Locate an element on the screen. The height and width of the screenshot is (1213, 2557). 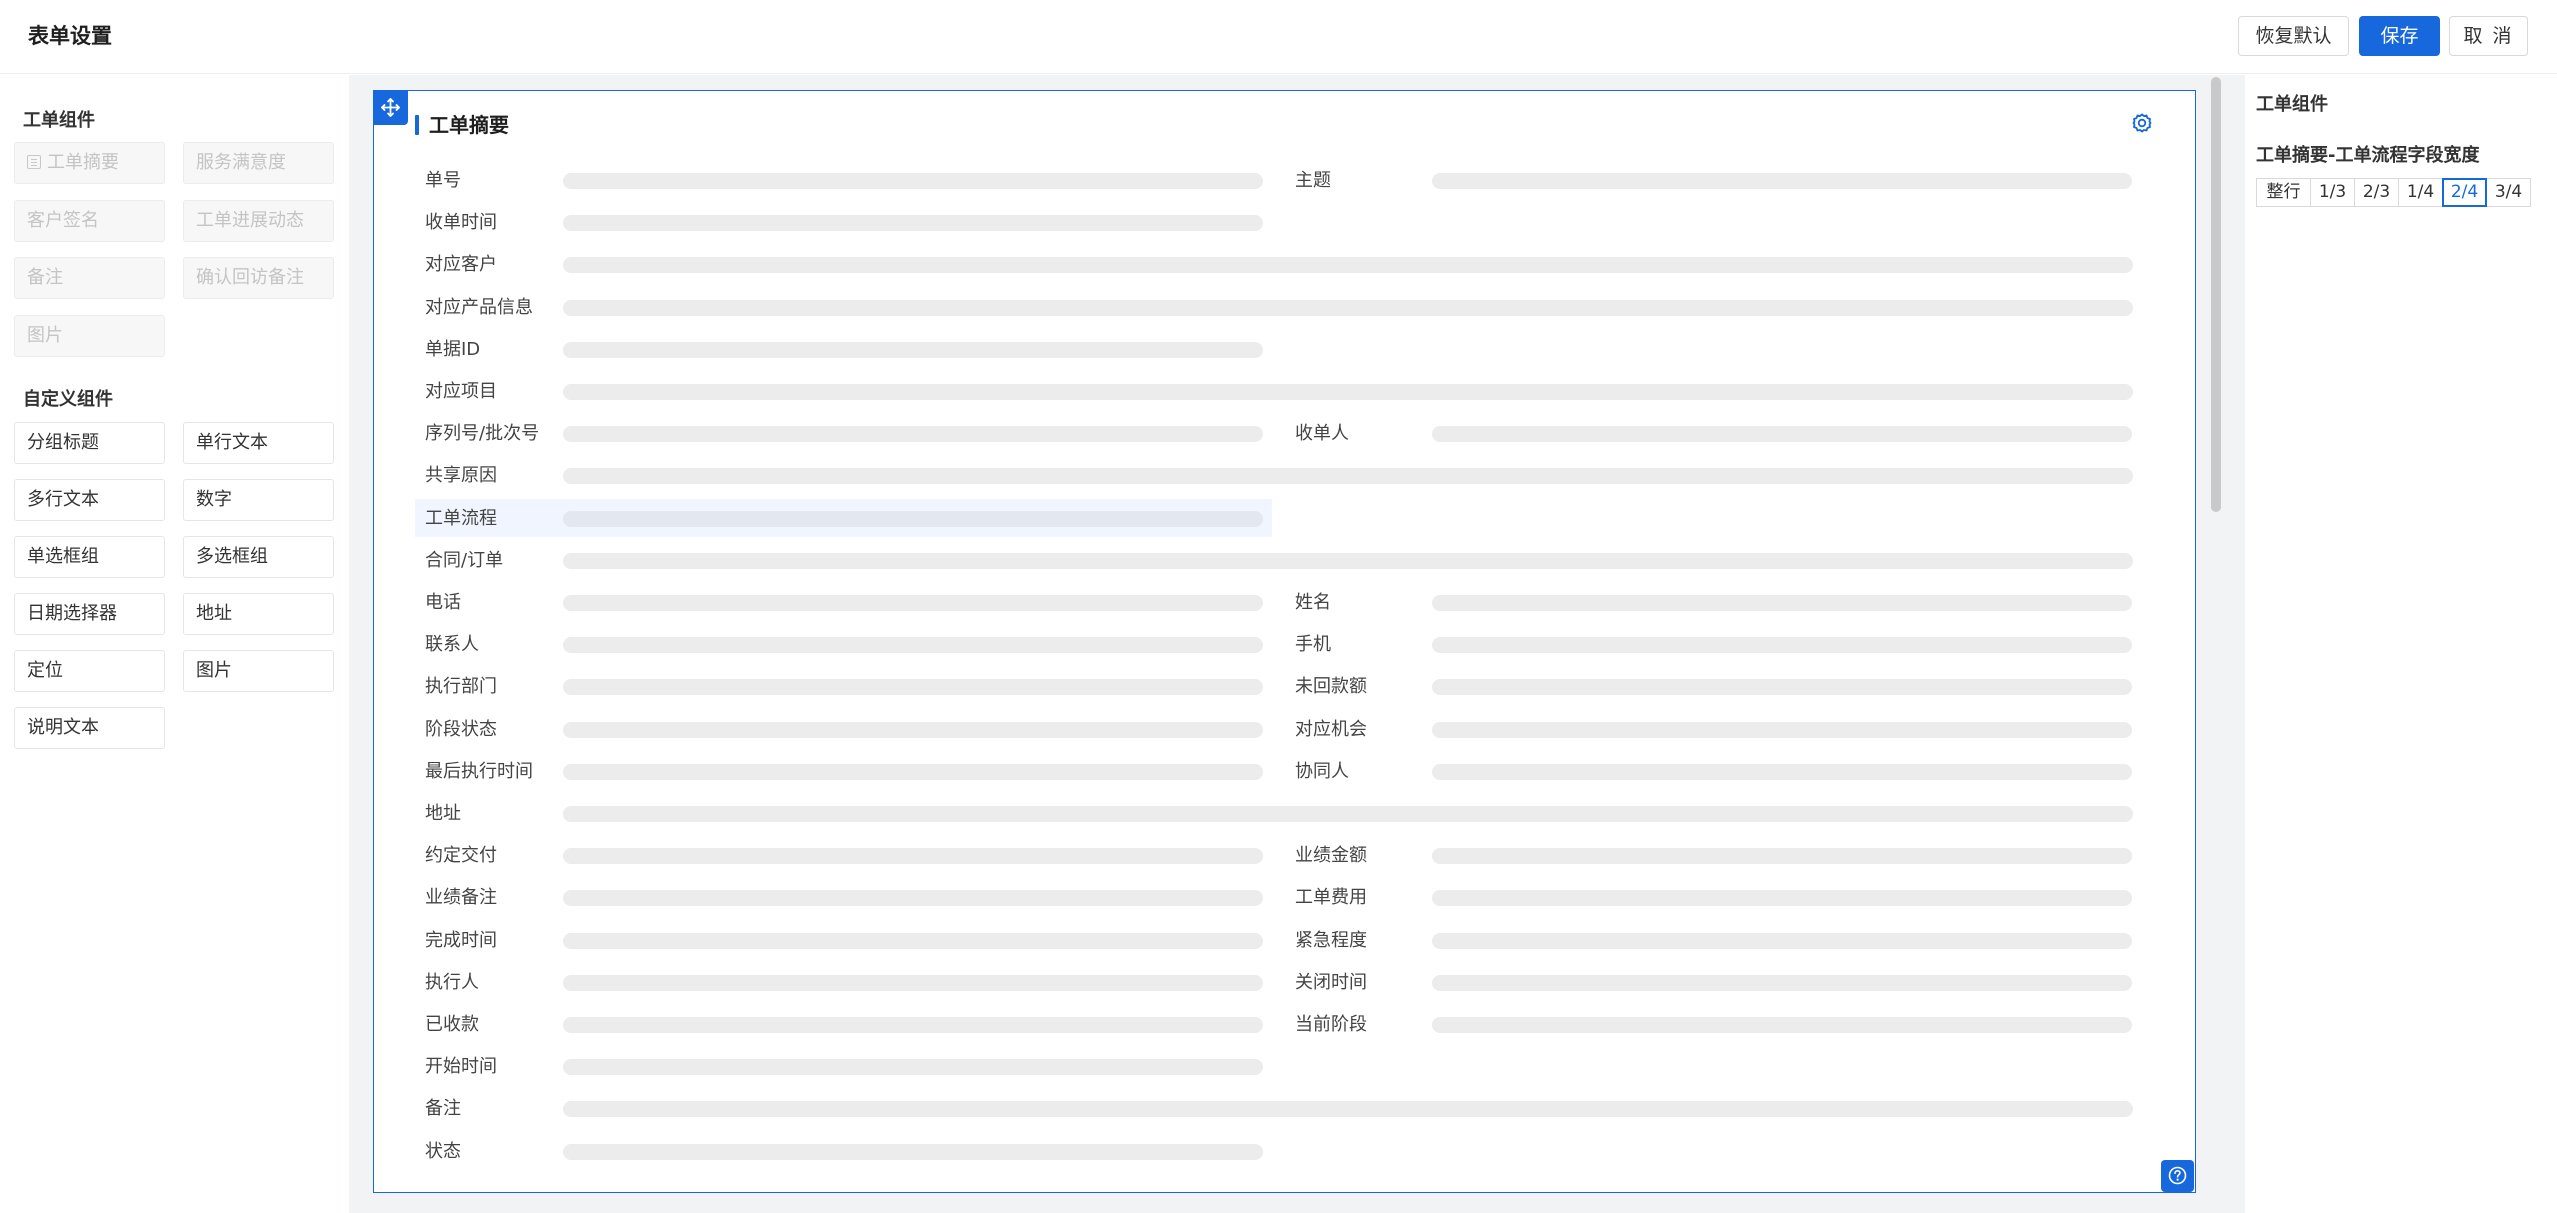
width-option-3-4: 3/4 is located at coordinates (2508, 192).